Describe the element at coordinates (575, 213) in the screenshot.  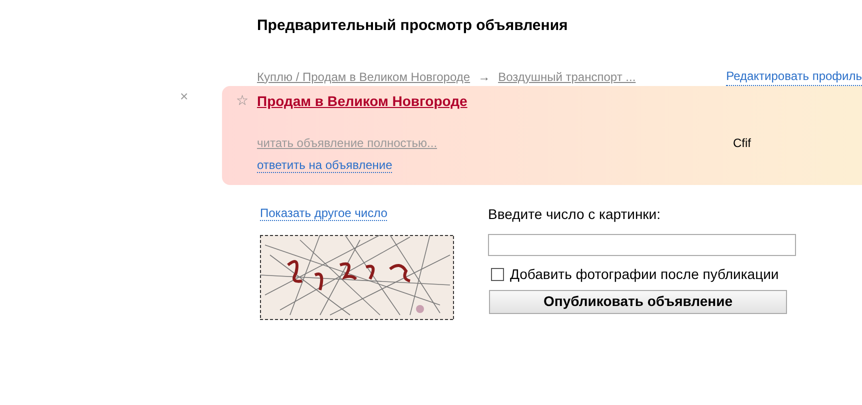
I see `captcha-label: Введите число с картинки:` at that location.